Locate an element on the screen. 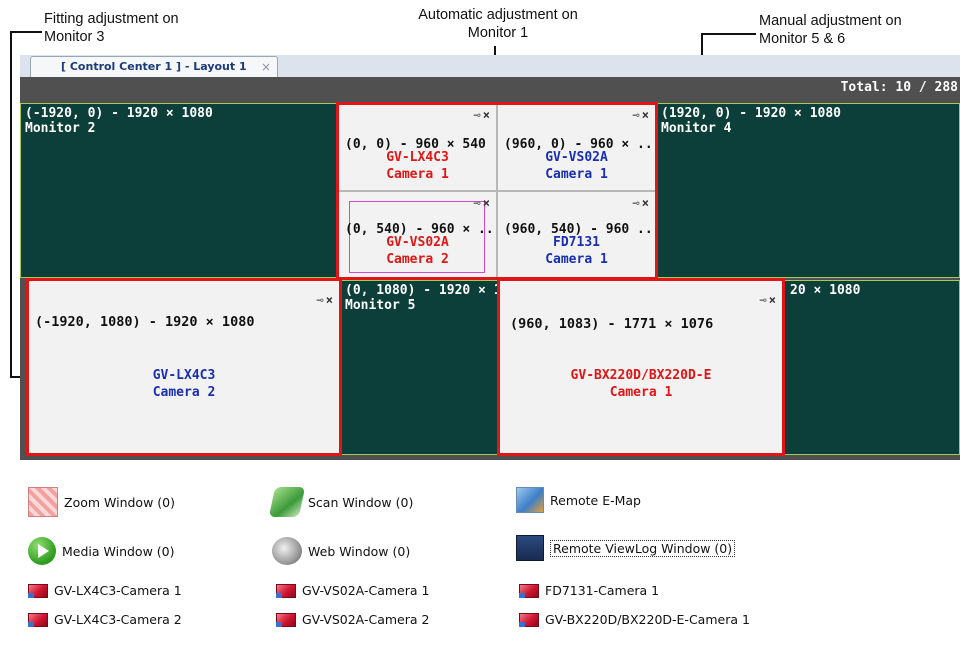 The image size is (960, 645). remote-viewlog-item: Remote ViewLog Window (0) is located at coordinates (626, 548).